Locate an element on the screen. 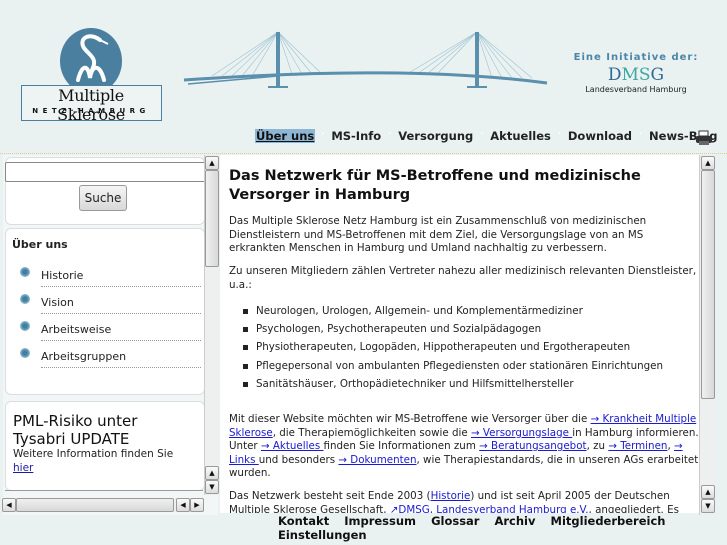 The image size is (727, 545). nav-aktuelles: Aktuelles is located at coordinates (520, 136).